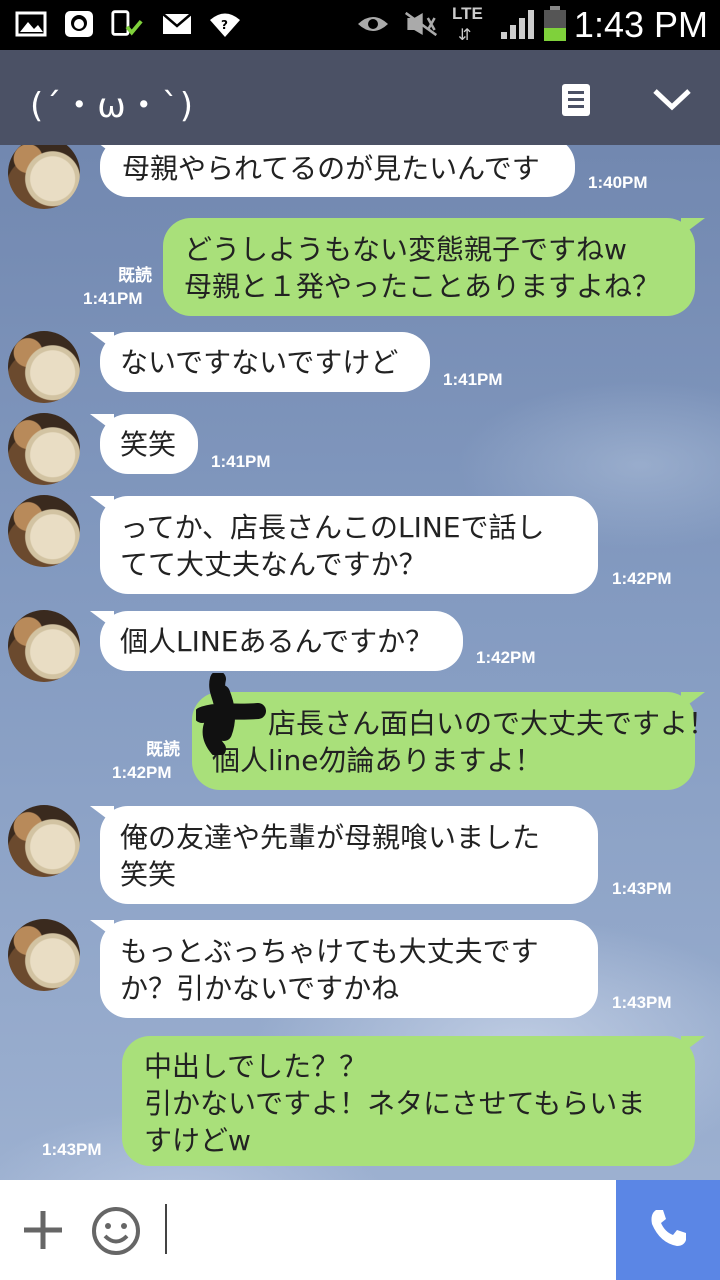 This screenshot has height=1280, width=720. What do you see at coordinates (331, 168) in the screenshot?
I see `message-text: 母親やられてるのが見たいんです` at bounding box center [331, 168].